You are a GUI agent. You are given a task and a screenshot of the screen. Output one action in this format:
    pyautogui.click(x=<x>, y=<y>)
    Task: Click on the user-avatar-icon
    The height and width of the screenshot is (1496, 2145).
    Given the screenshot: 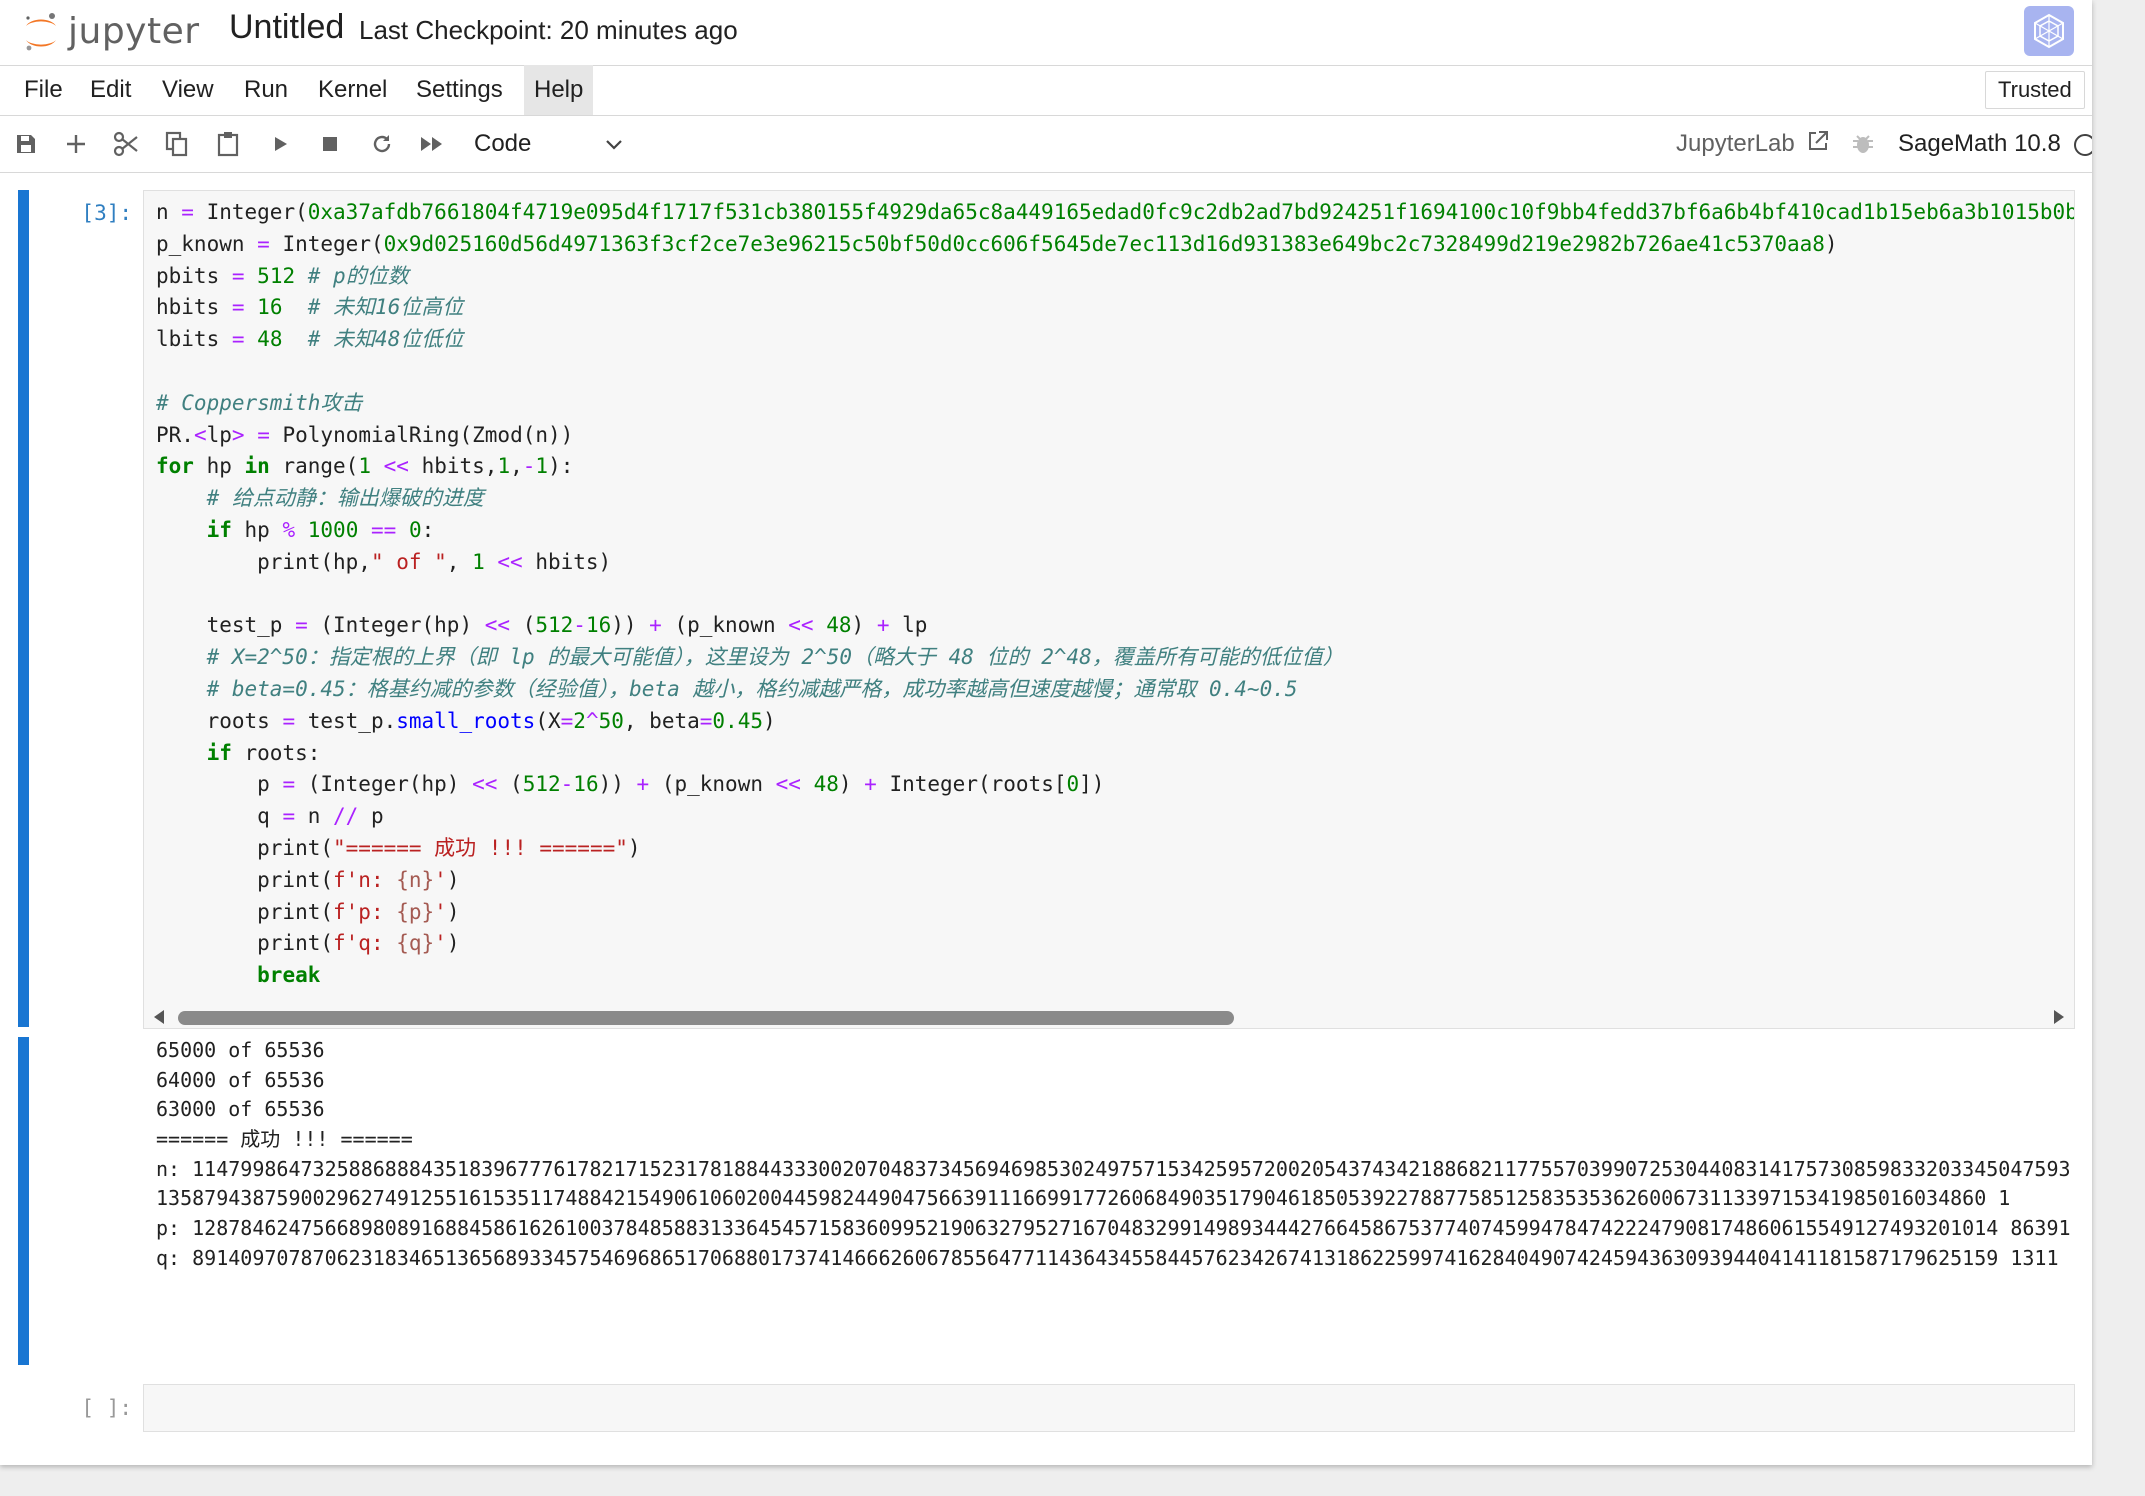 What is the action you would take?
    pyautogui.click(x=2049, y=31)
    